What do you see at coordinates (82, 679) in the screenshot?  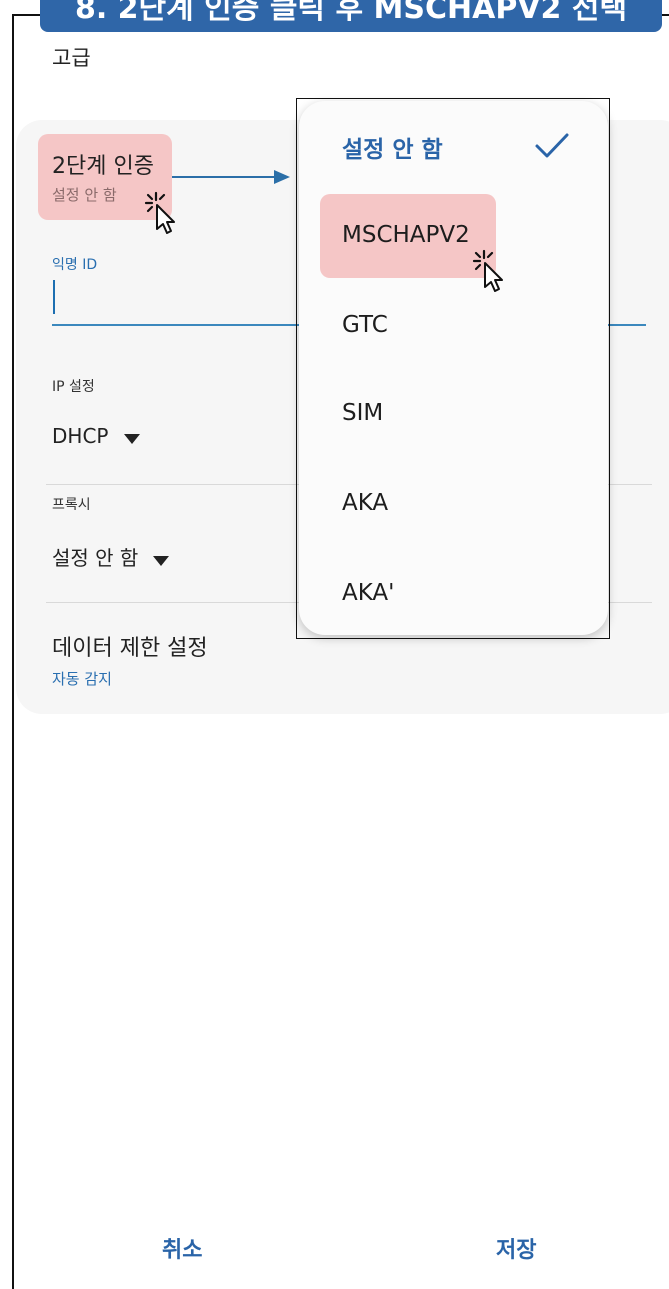 I see `metered-value: 자동 감지` at bounding box center [82, 679].